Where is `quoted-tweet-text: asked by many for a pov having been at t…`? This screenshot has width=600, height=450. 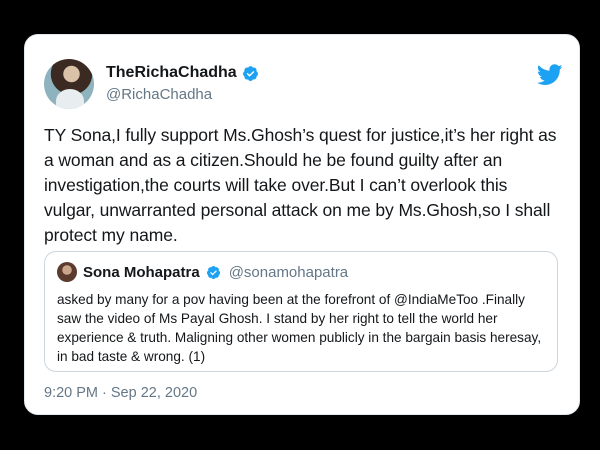
quoted-tweet-text: asked by many for a pov having been at t… is located at coordinates (299, 328).